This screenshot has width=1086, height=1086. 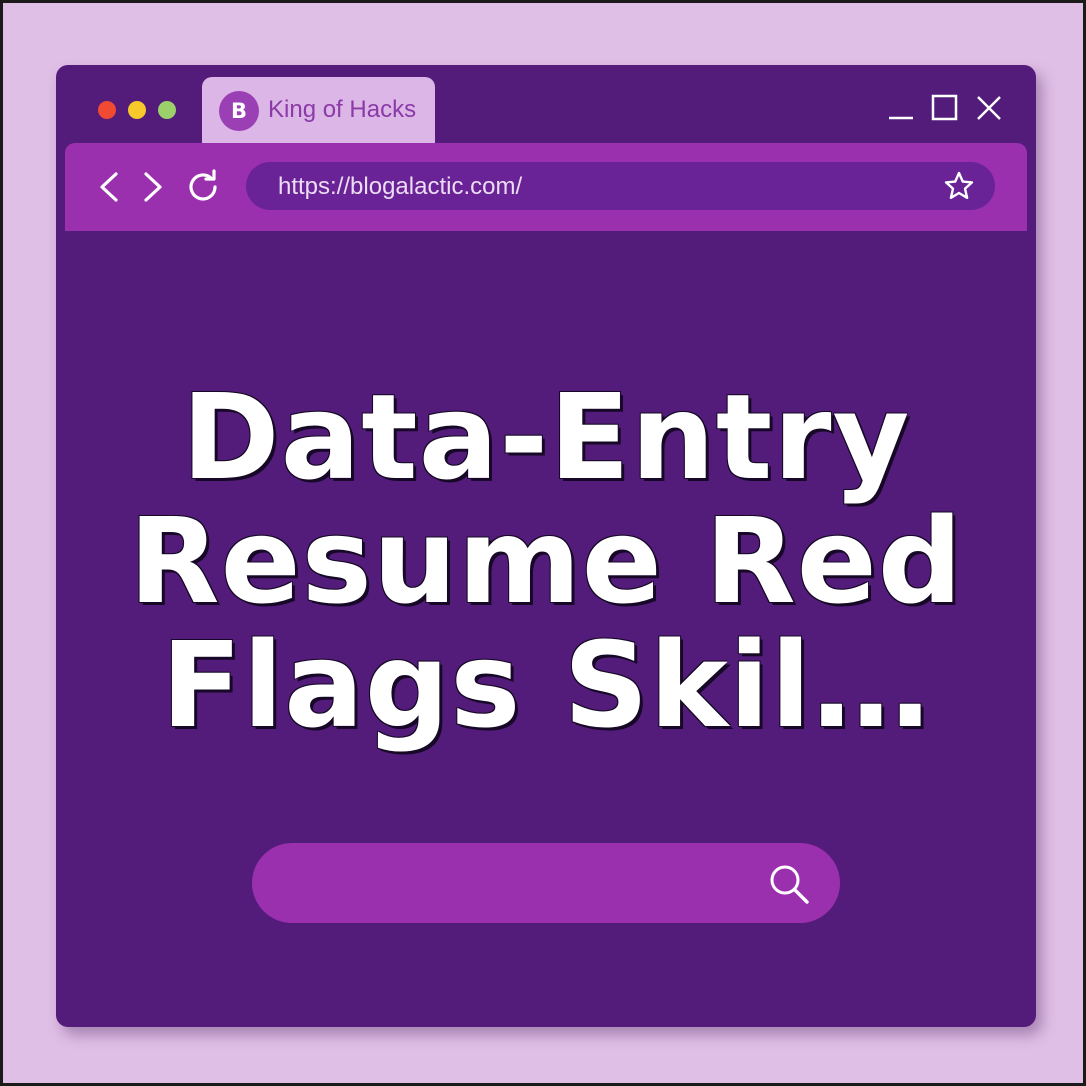 I want to click on tab-favicon: B, so click(x=239, y=111).